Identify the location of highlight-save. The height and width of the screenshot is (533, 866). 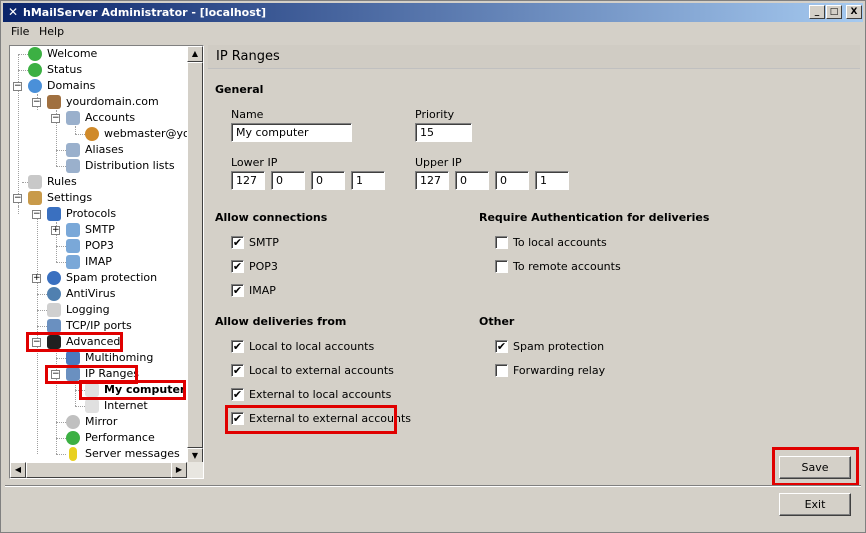
(815, 466).